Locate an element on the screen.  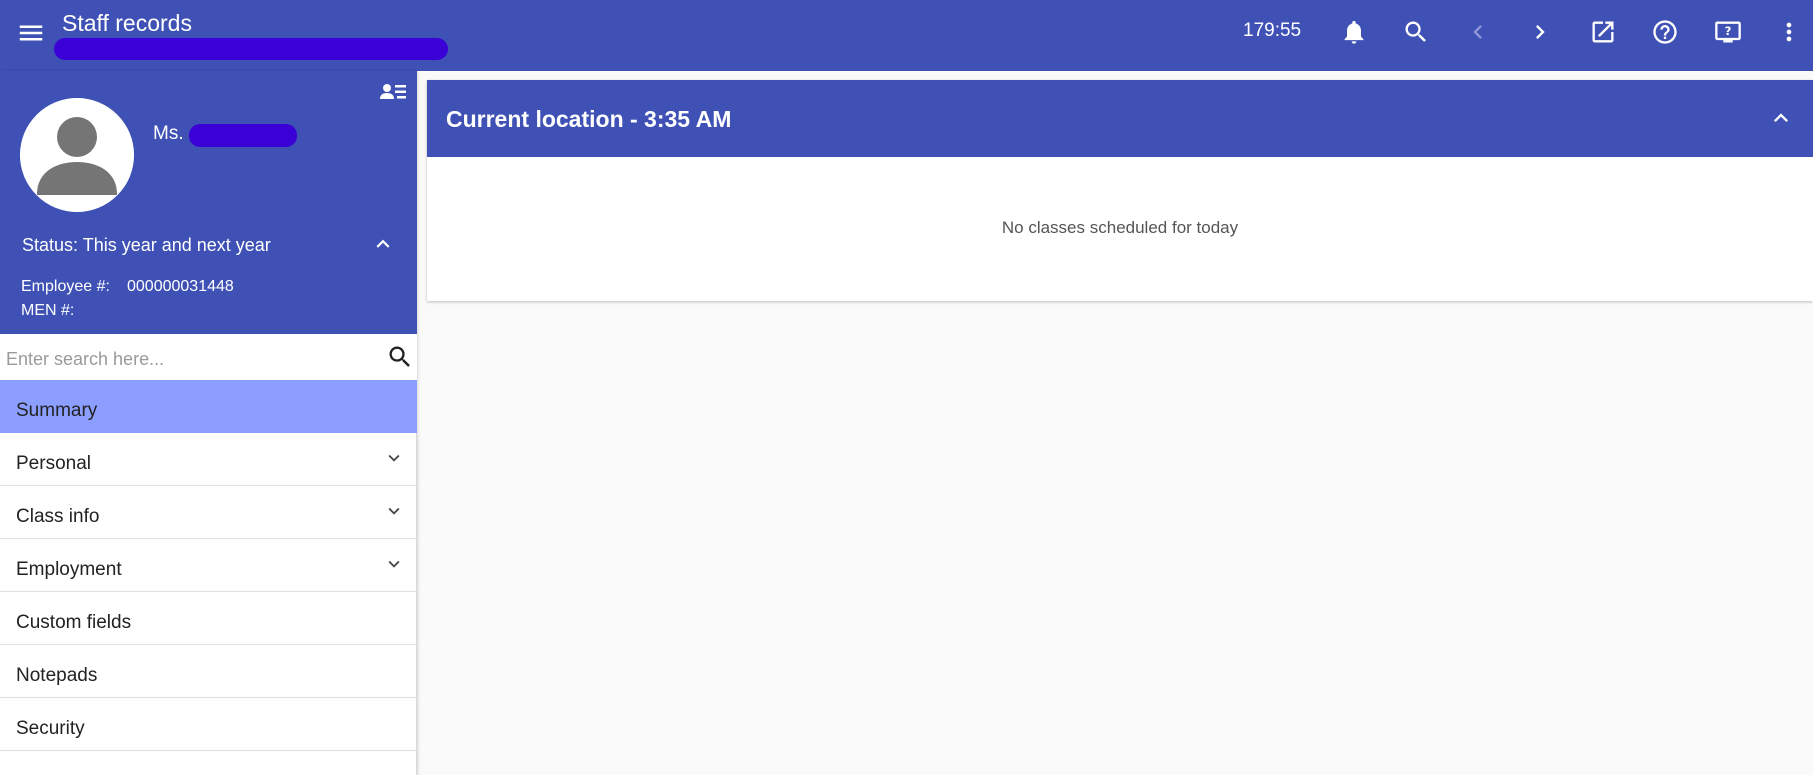
panel-title: Current location - 3:35 AM is located at coordinates (589, 119).